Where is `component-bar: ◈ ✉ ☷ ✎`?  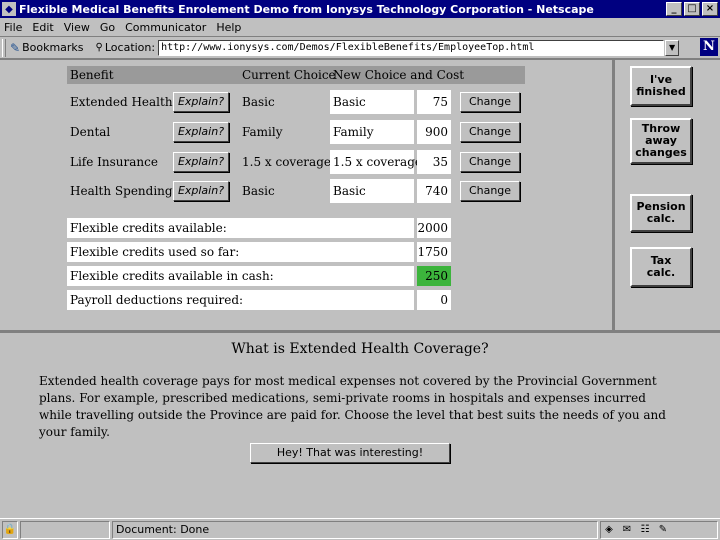
component-bar: ◈ ✉ ☷ ✎ is located at coordinates (659, 529).